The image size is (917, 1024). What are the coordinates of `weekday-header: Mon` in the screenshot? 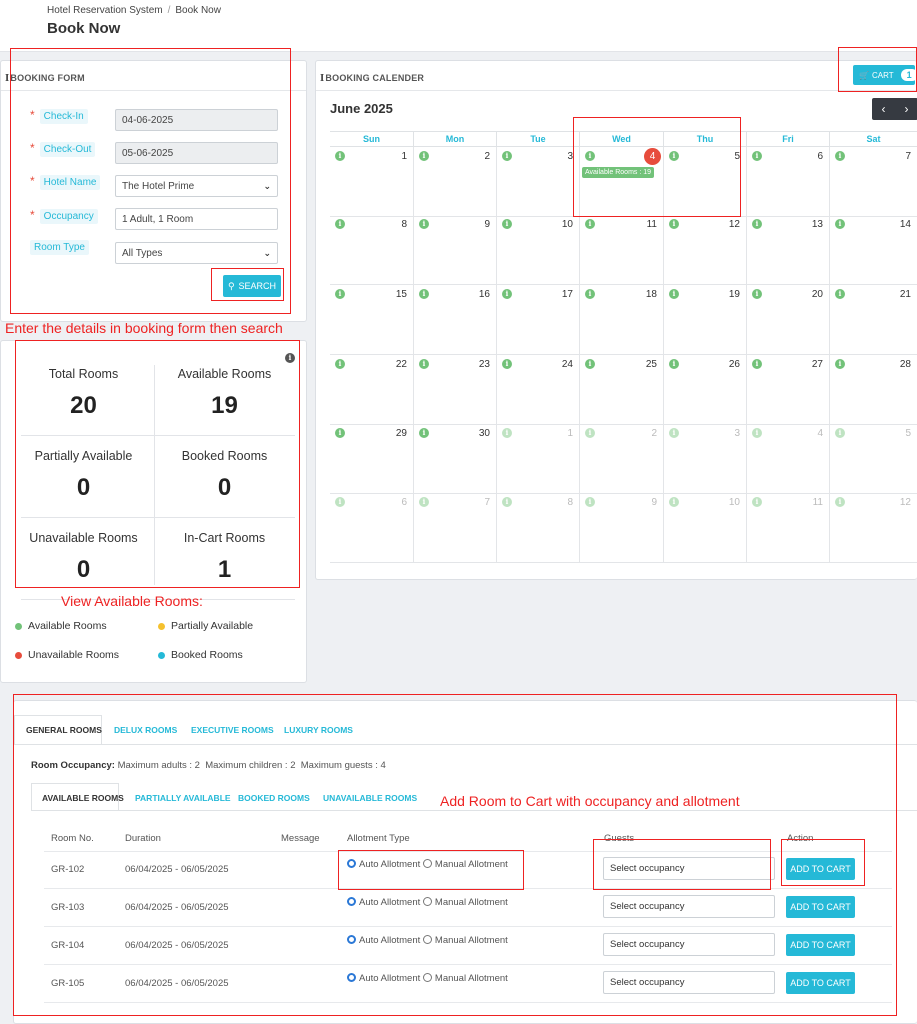 It's located at (455, 139).